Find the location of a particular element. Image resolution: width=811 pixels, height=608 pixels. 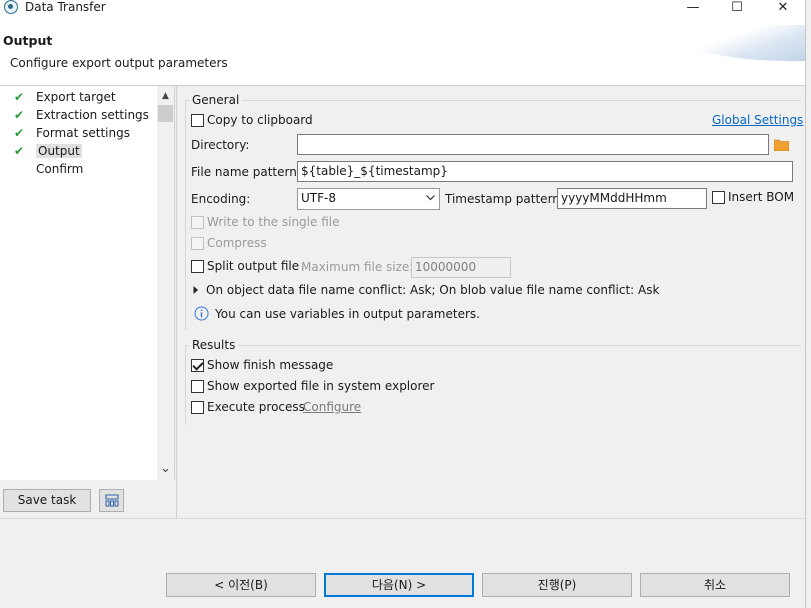

insert-bom-label: Insert BOM is located at coordinates (761, 197).